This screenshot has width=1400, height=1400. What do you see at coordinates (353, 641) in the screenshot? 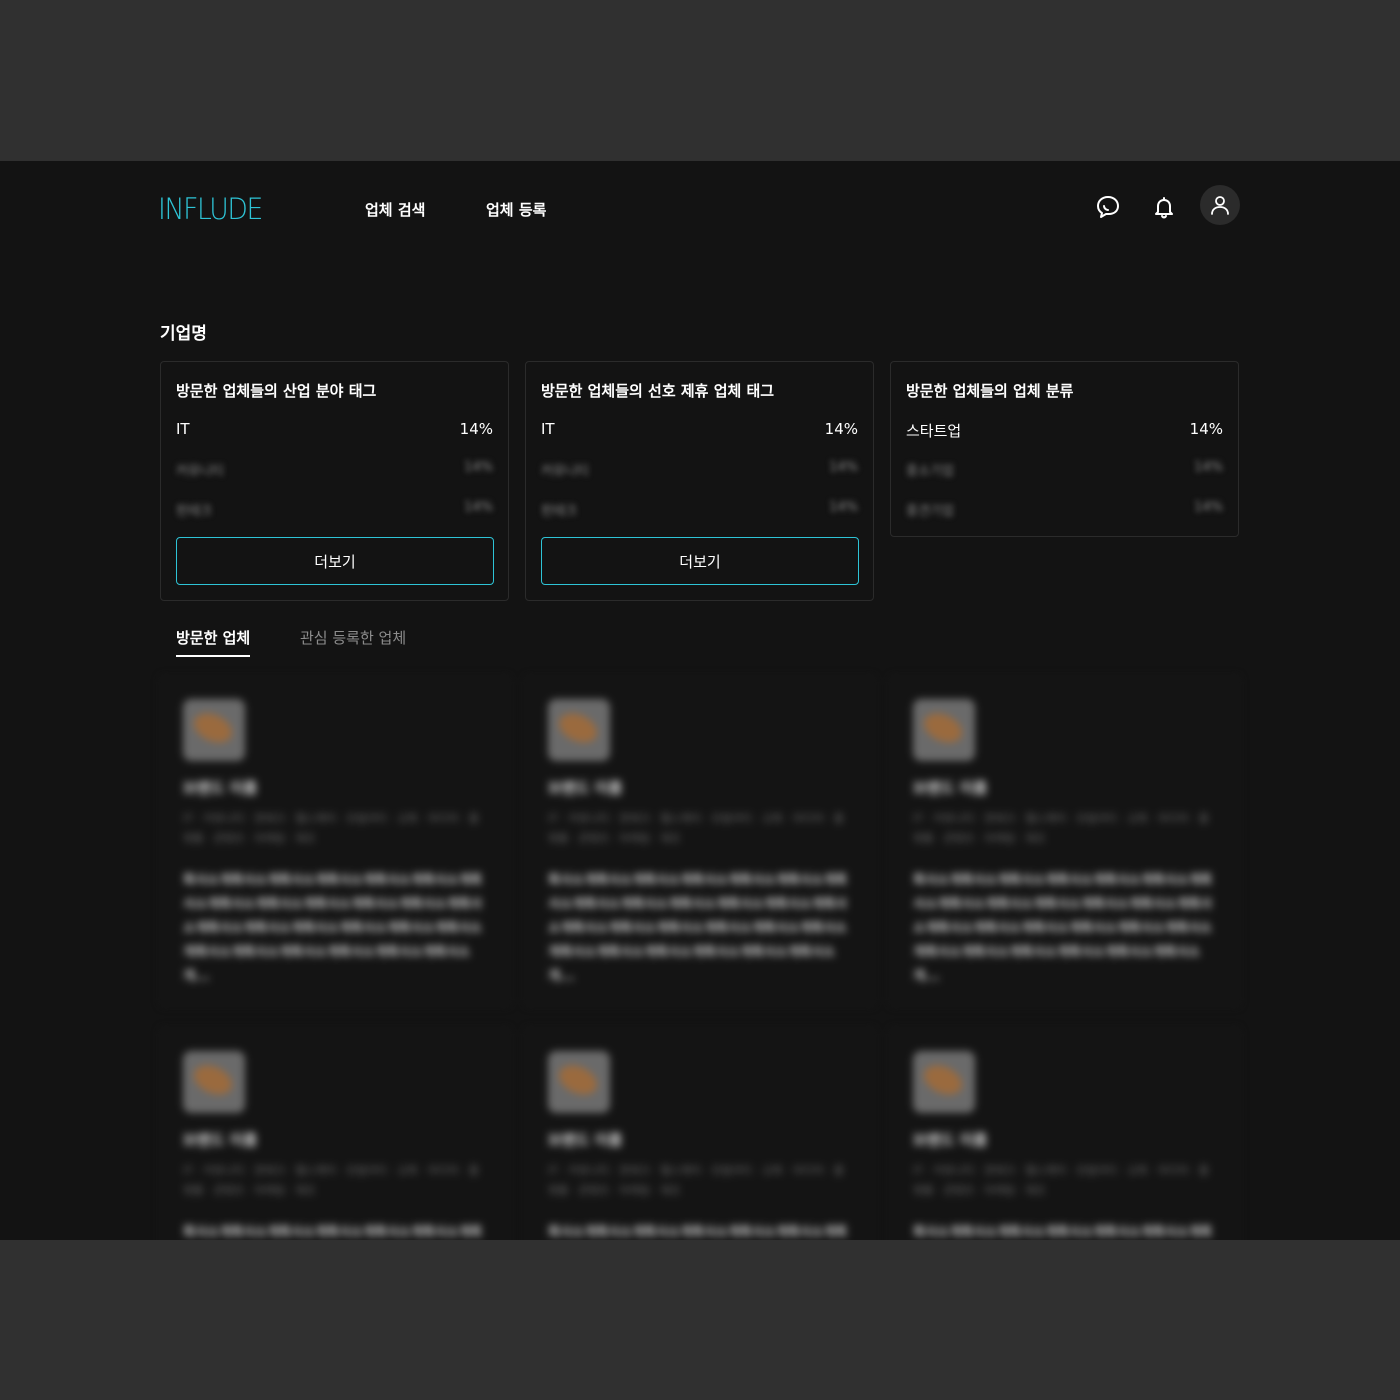
I see `tab-favorite-companies: 관심 등록한 업체` at bounding box center [353, 641].